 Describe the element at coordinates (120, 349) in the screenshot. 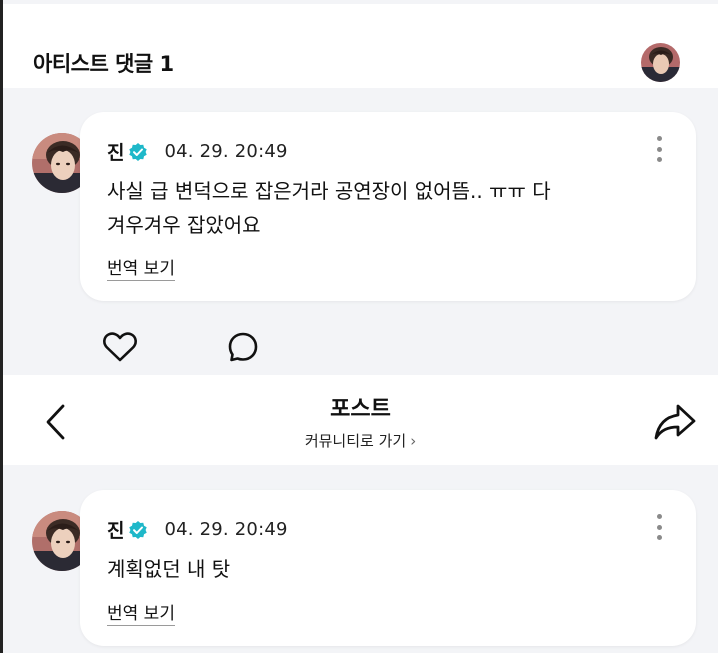

I see `heart-icon` at that location.